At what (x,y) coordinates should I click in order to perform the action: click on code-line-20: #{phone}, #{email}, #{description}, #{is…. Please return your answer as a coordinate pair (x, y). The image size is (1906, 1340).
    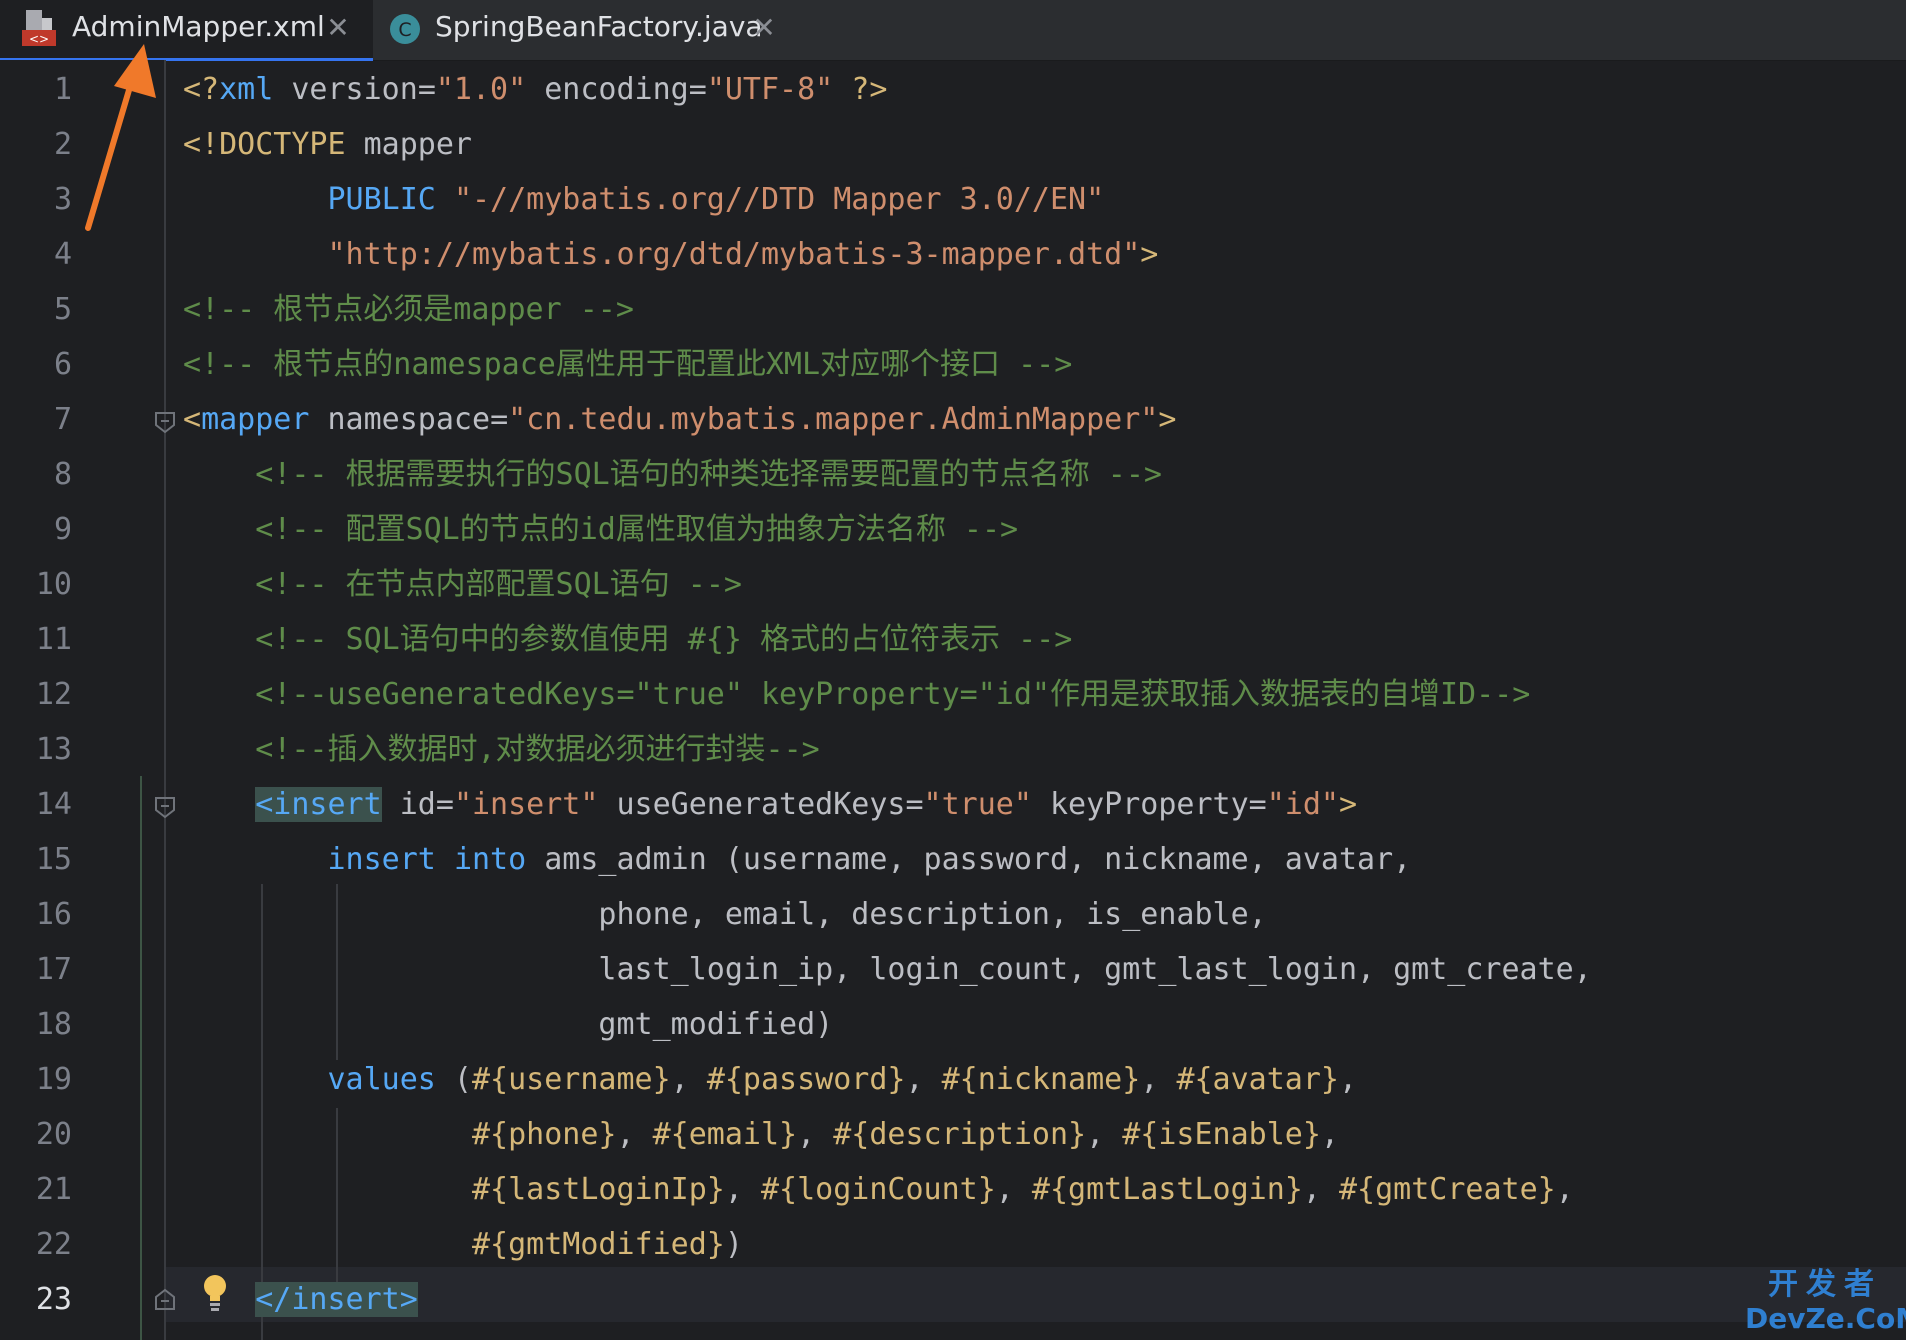
    Looking at the image, I should click on (905, 1134).